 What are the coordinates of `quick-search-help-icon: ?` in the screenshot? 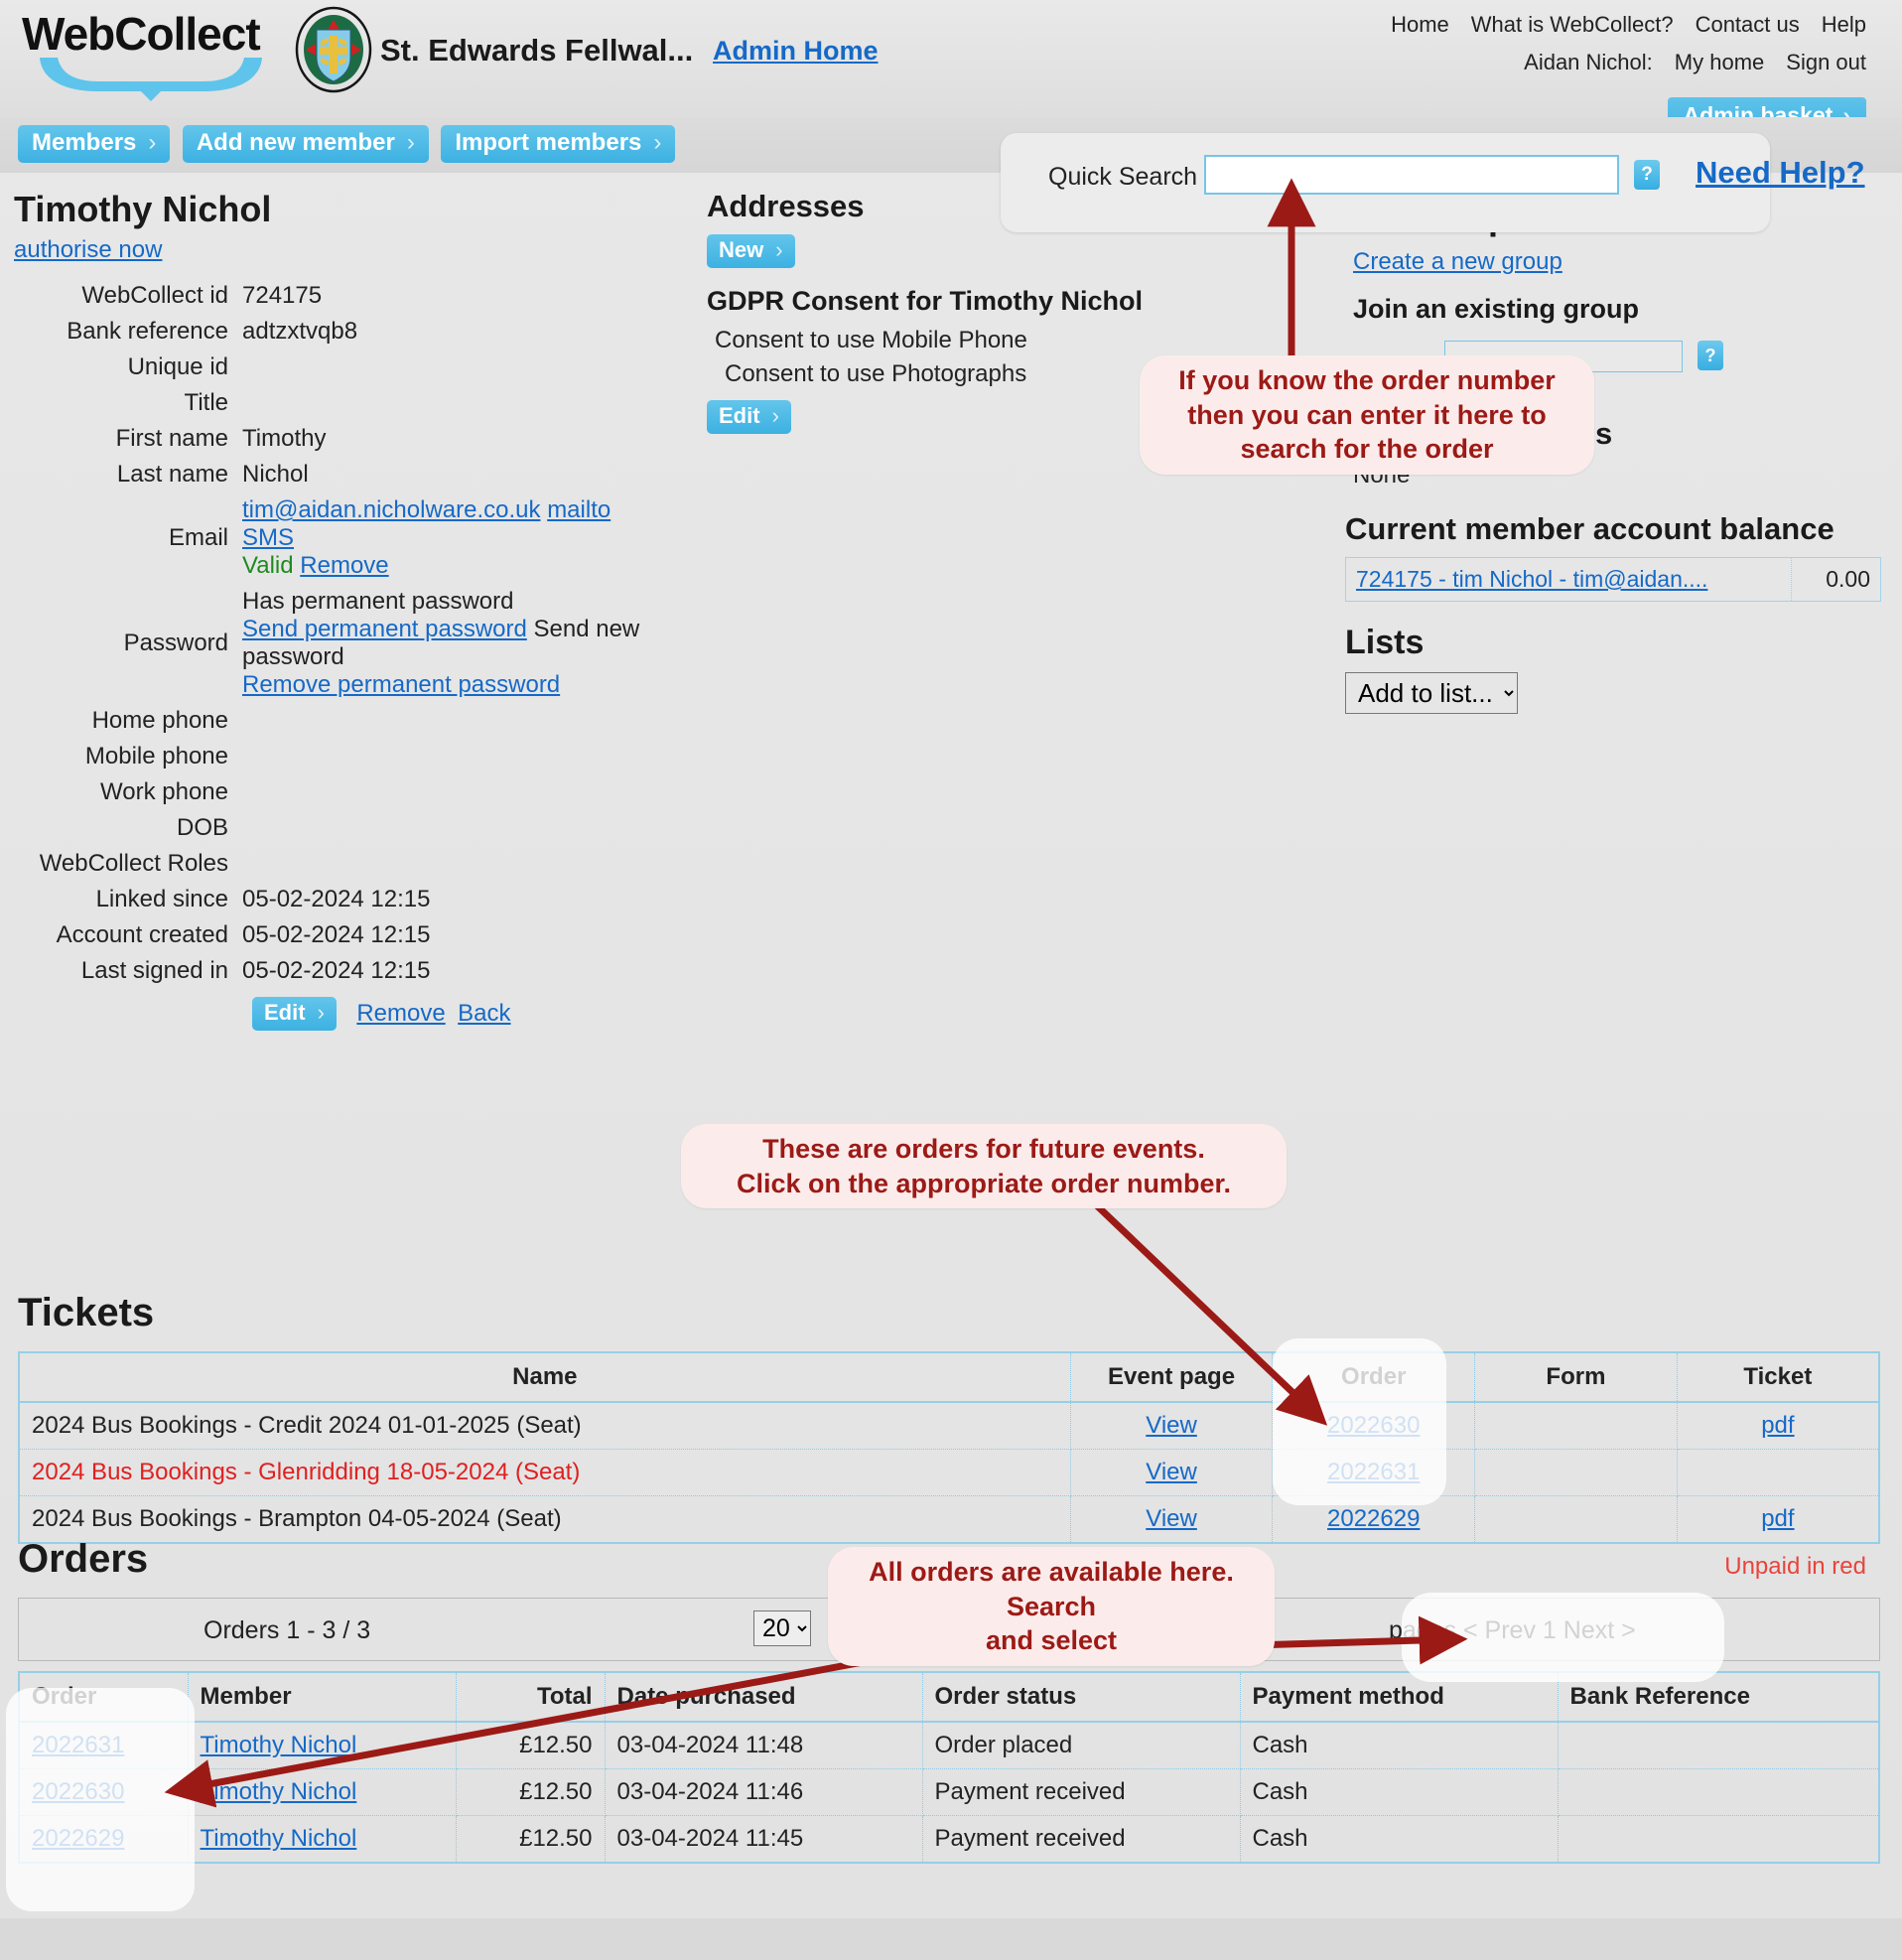 It's located at (1647, 175).